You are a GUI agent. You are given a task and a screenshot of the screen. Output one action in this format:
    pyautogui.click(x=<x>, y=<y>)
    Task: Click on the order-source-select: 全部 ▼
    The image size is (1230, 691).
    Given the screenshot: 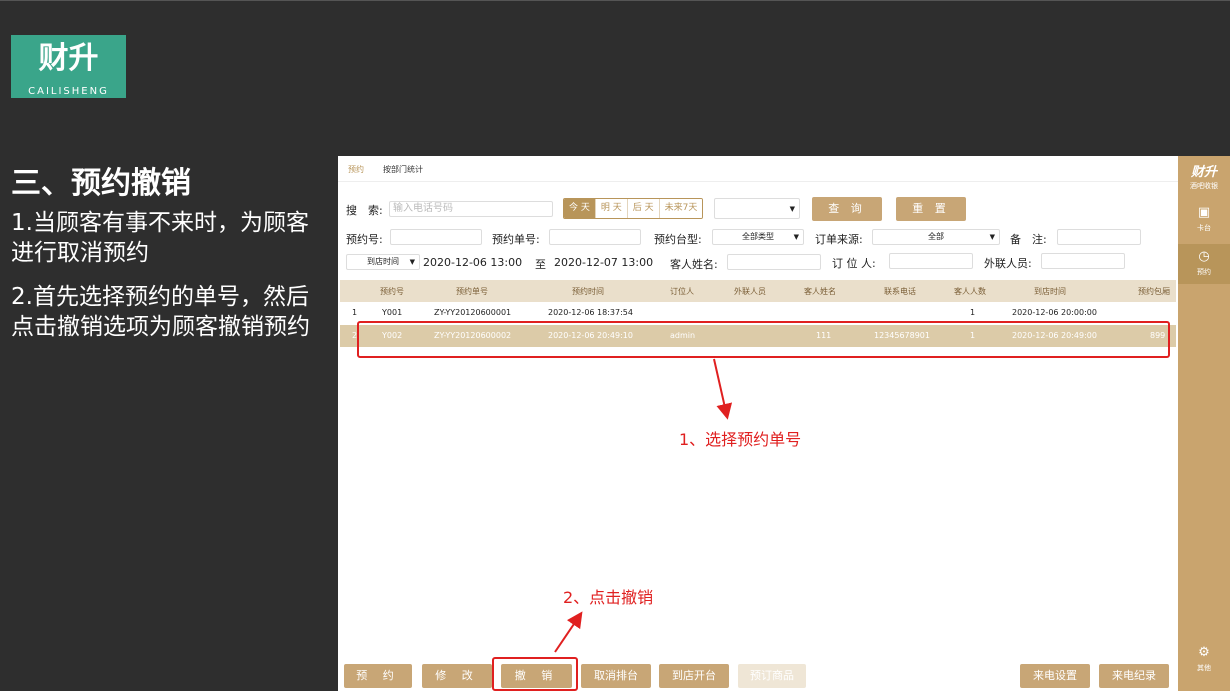 What is the action you would take?
    pyautogui.click(x=936, y=237)
    